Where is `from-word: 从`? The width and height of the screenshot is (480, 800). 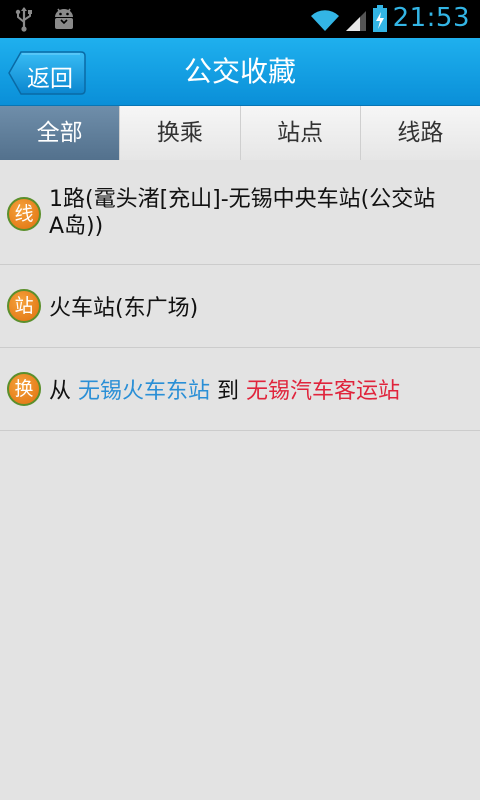
from-word: 从 is located at coordinates (60, 391).